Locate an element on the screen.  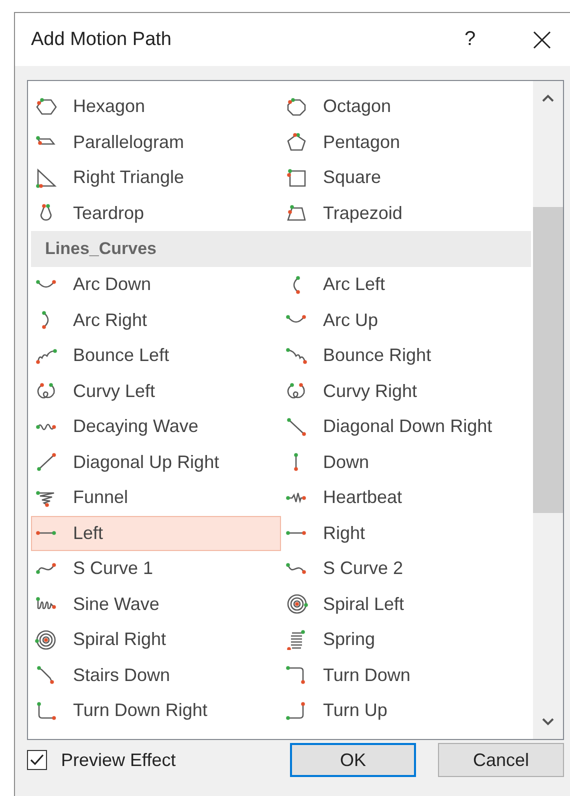
path-list-item: Left is located at coordinates (156, 533).